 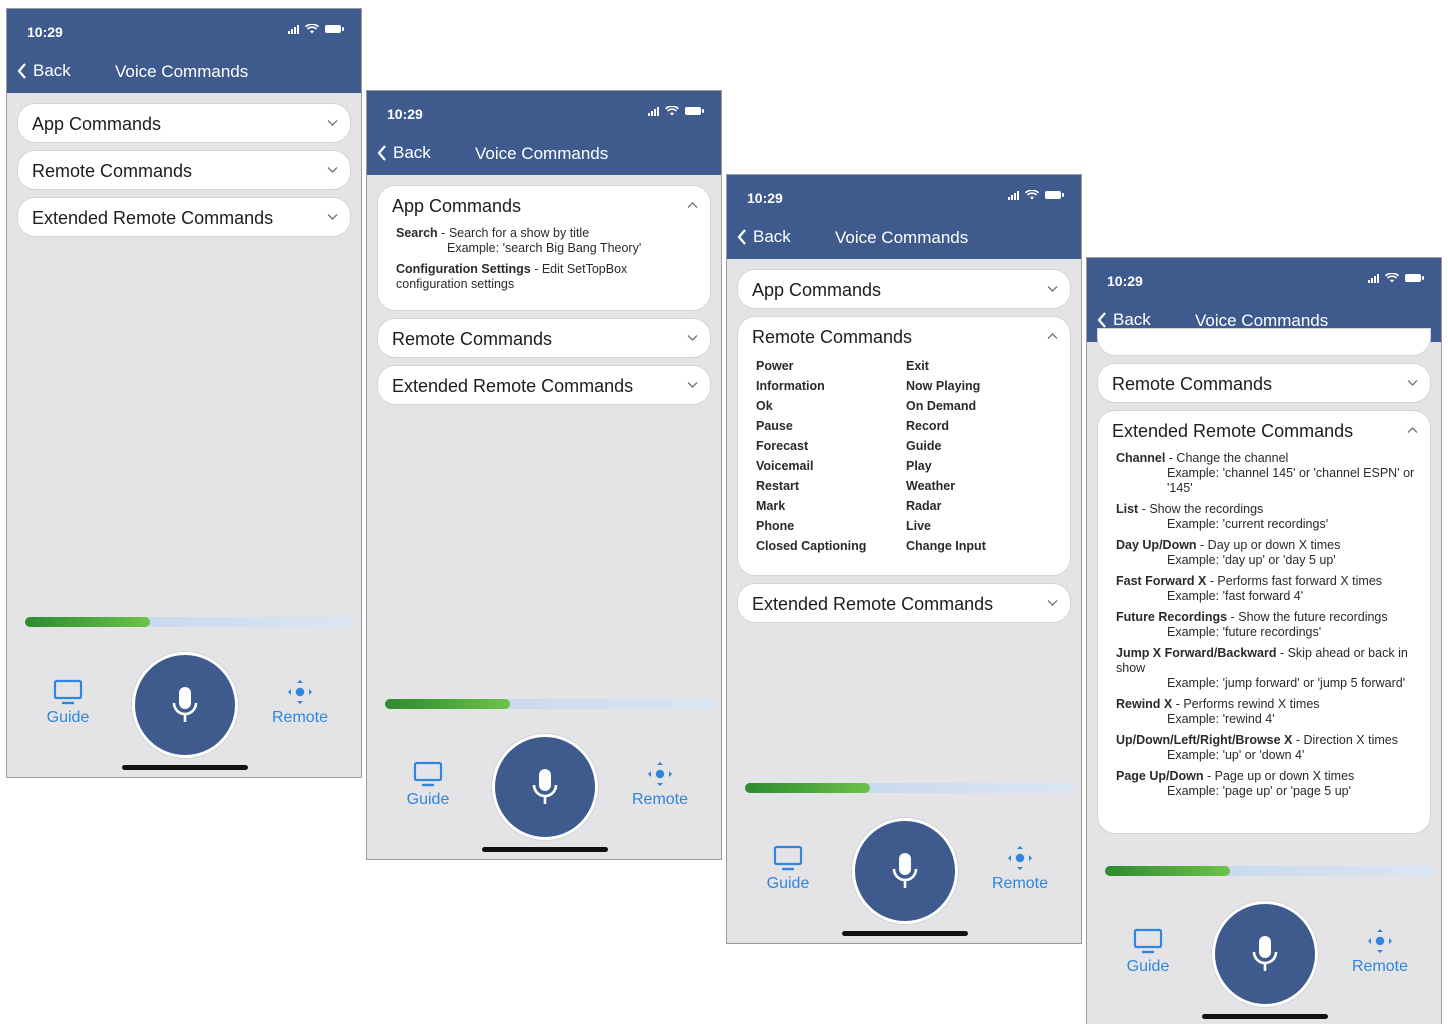 What do you see at coordinates (774, 426) in the screenshot?
I see `remote-command: Pause` at bounding box center [774, 426].